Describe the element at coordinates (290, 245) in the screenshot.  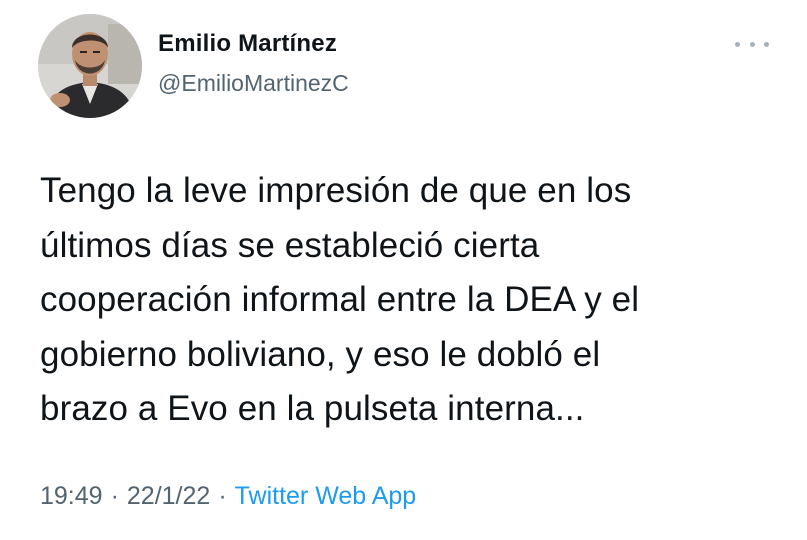
I see `tweet-text-line: últimos días se estableció cierta` at that location.